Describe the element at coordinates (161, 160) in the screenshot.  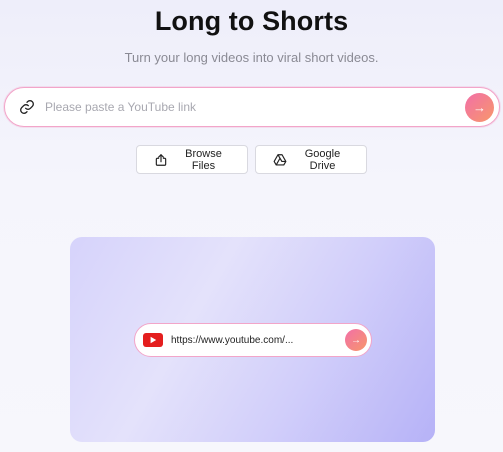
I see `upload-icon` at that location.